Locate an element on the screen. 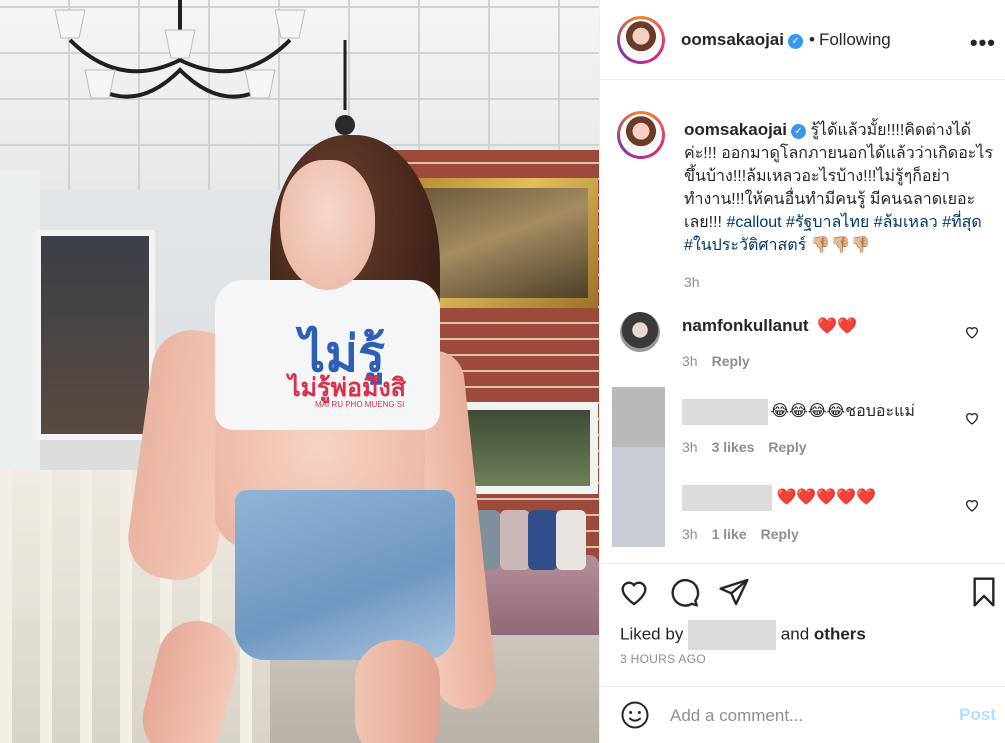 This screenshot has width=1005, height=743. caption-time: 3h is located at coordinates (839, 282).